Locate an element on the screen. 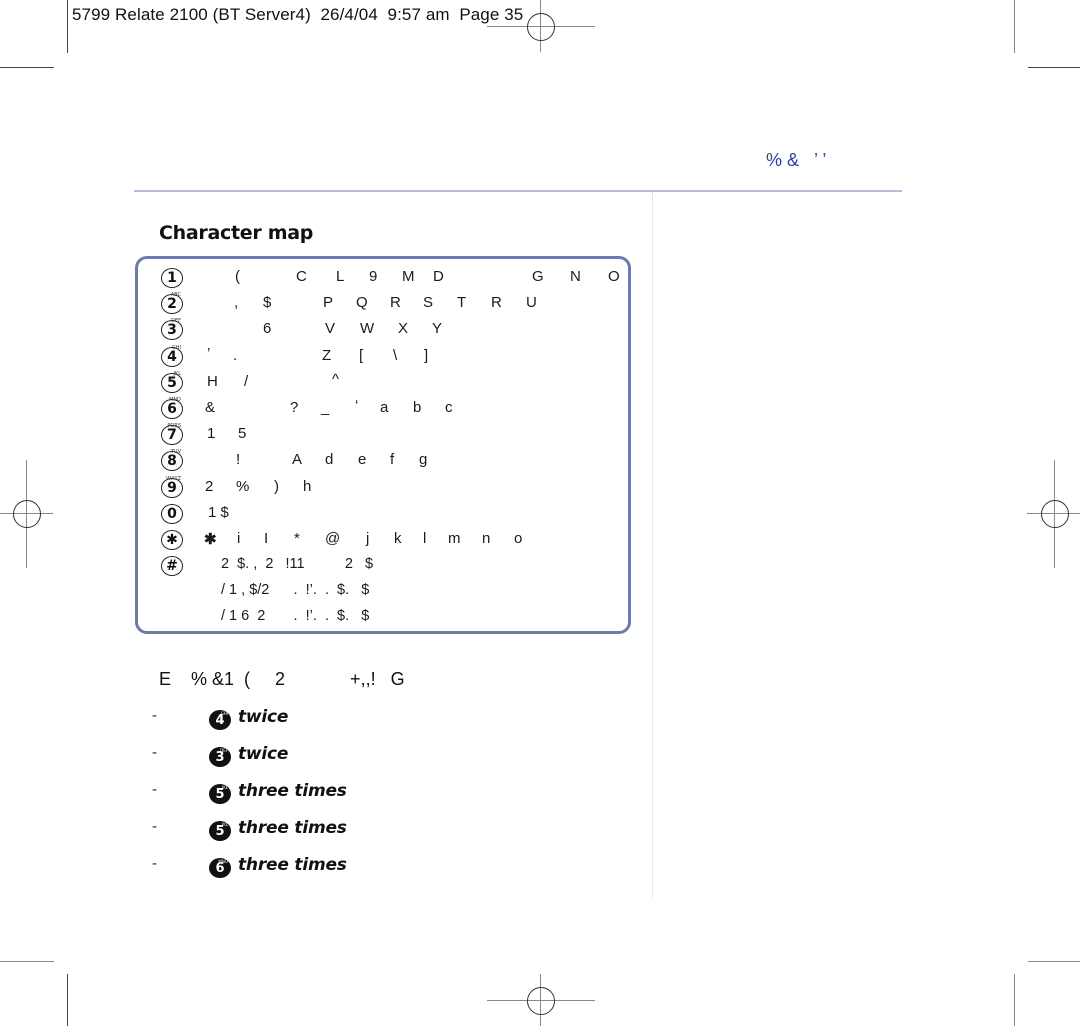 The image size is (1080, 1026). key-9-icon: 9 WXYZ is located at coordinates (172, 487).